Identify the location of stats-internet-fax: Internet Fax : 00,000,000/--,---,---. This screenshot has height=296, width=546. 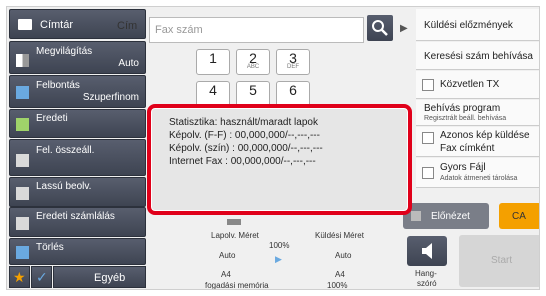
(242, 161).